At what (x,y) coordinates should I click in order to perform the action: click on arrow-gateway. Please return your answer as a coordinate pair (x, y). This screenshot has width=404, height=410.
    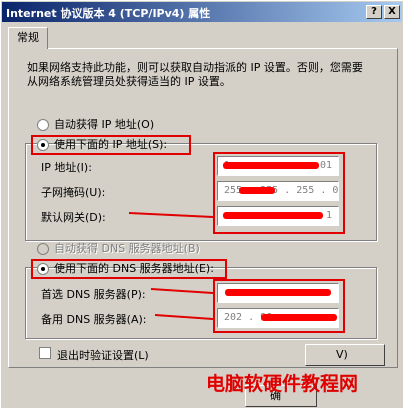
    Looking at the image, I should click on (171, 215).